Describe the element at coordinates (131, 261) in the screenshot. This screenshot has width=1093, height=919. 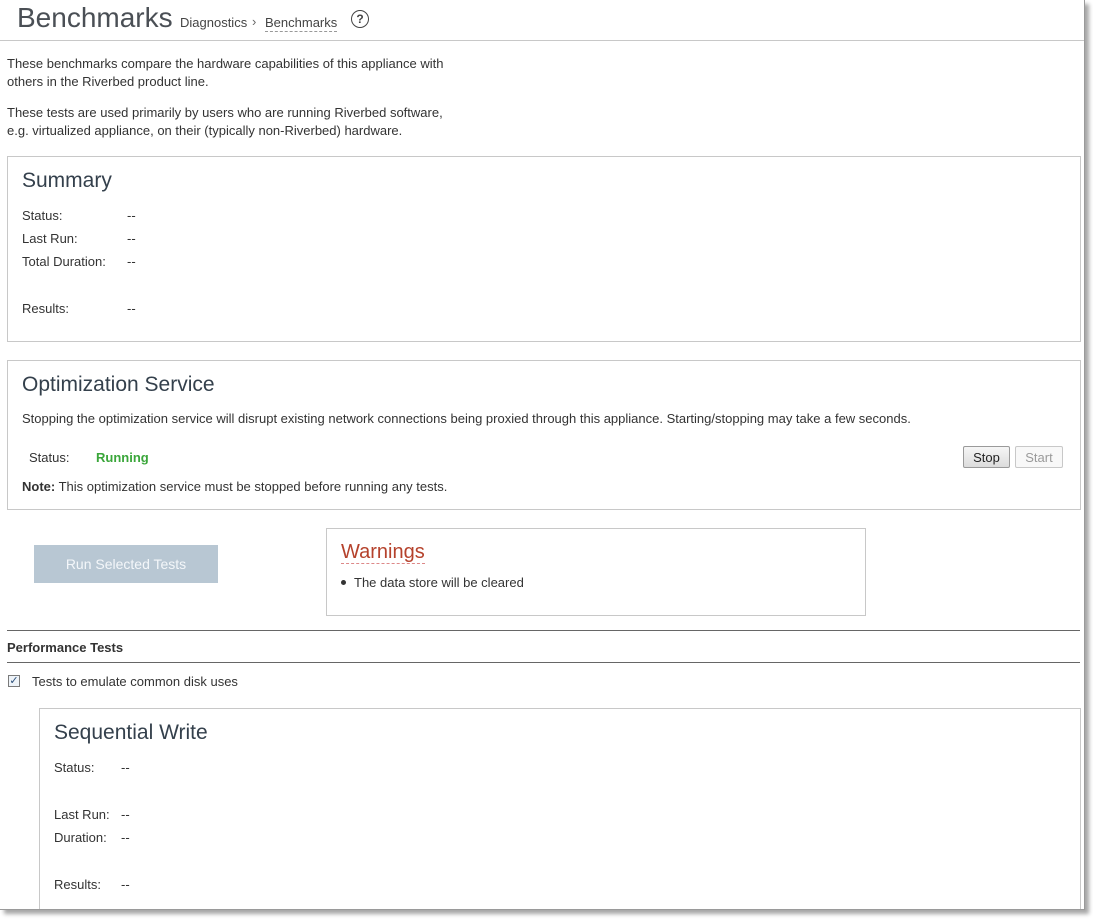
I see `summary-duration-value: --` at that location.